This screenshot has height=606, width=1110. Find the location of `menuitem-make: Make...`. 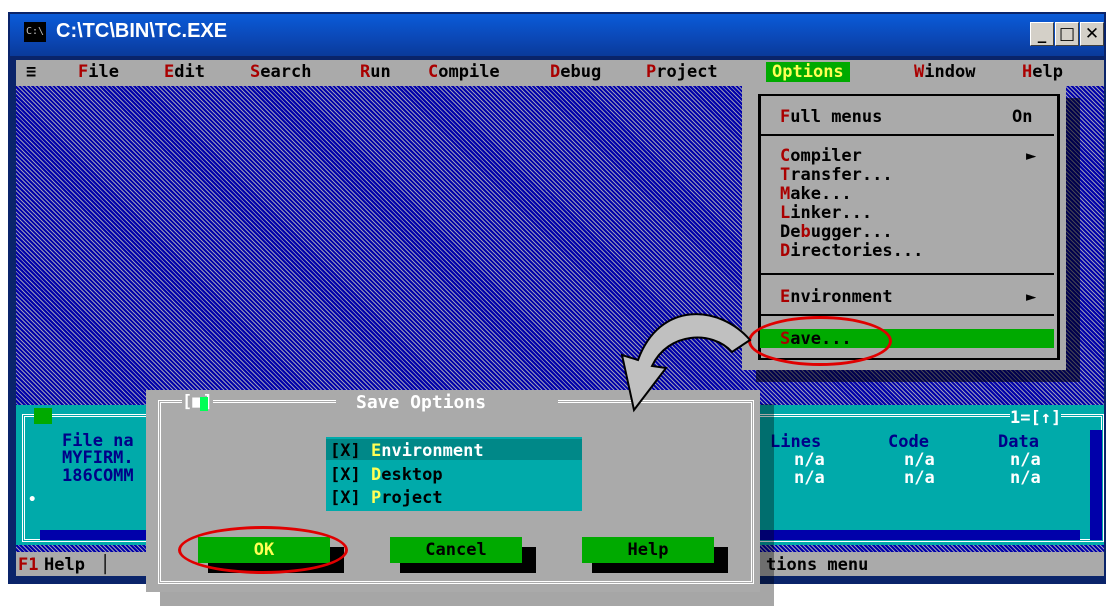

menuitem-make: Make... is located at coordinates (816, 194).